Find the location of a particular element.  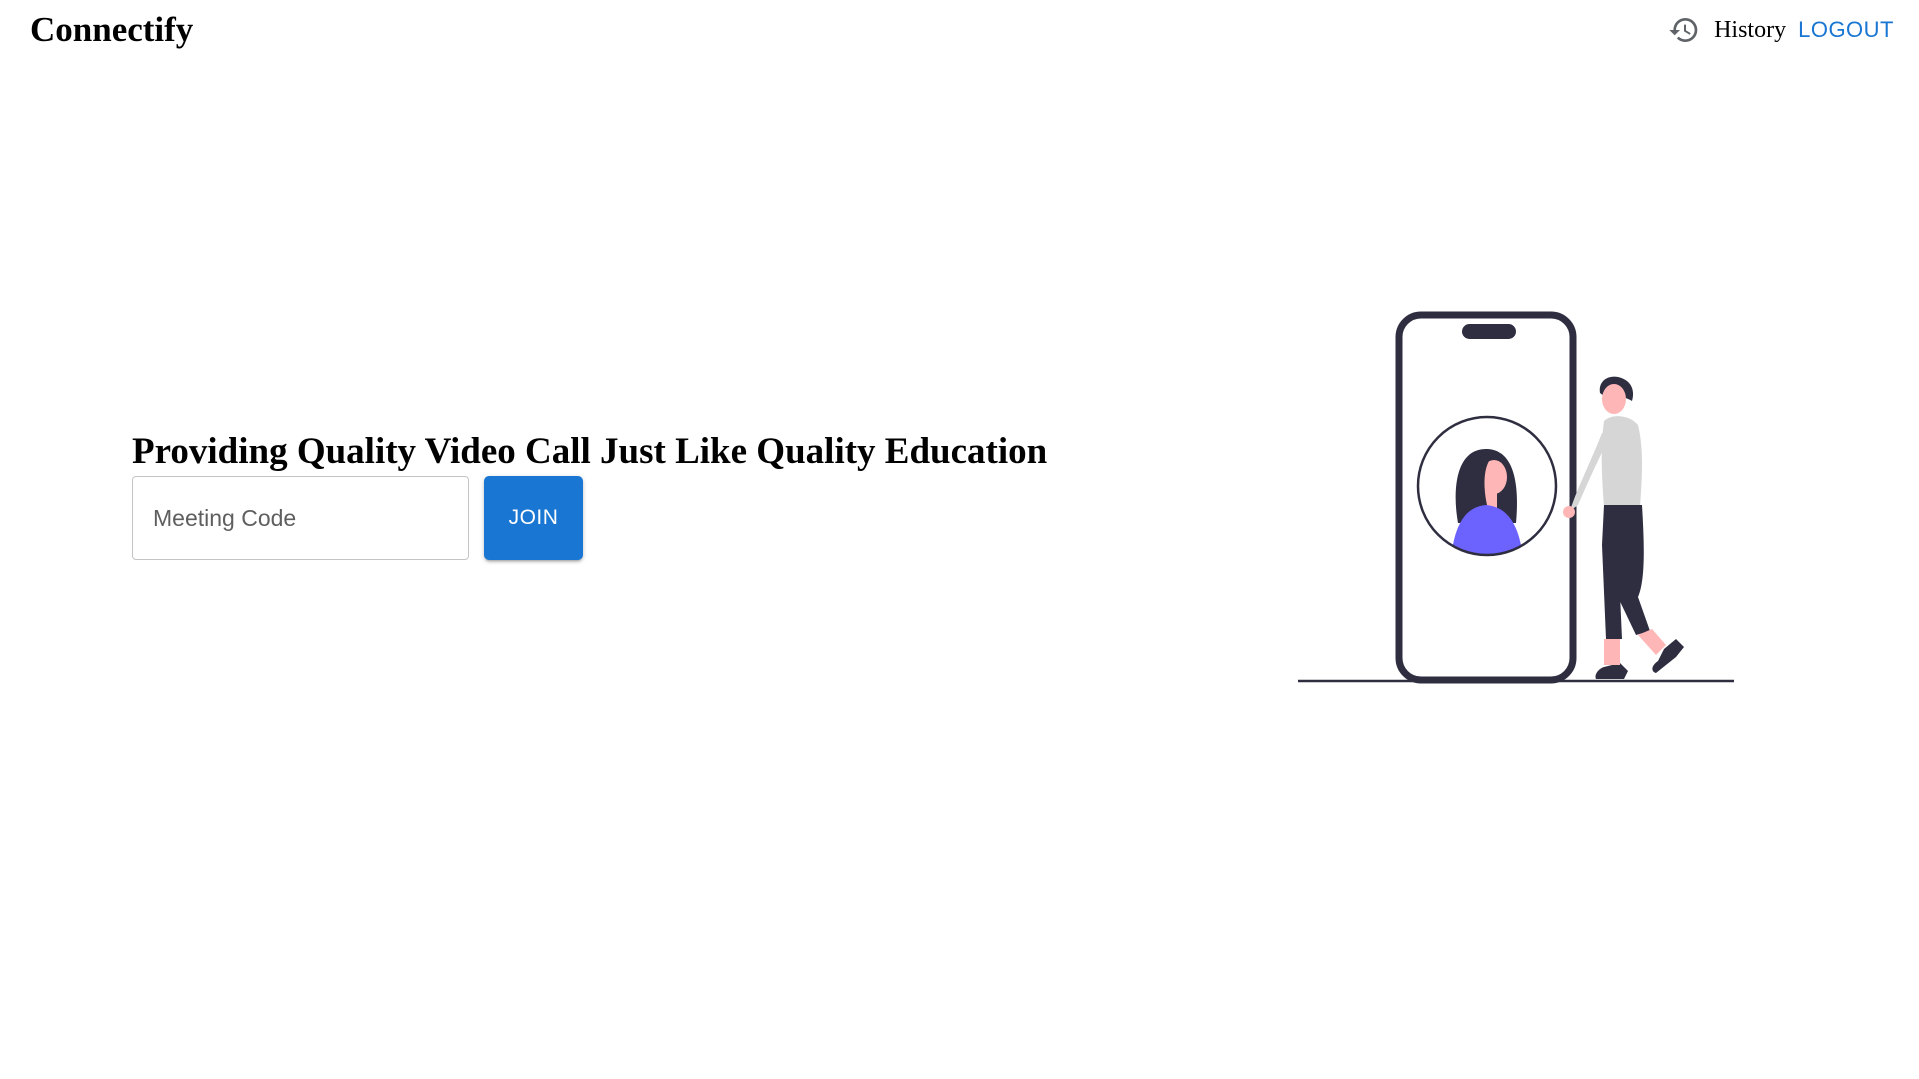

nav-actions: History LOGOUT is located at coordinates (1780, 30).